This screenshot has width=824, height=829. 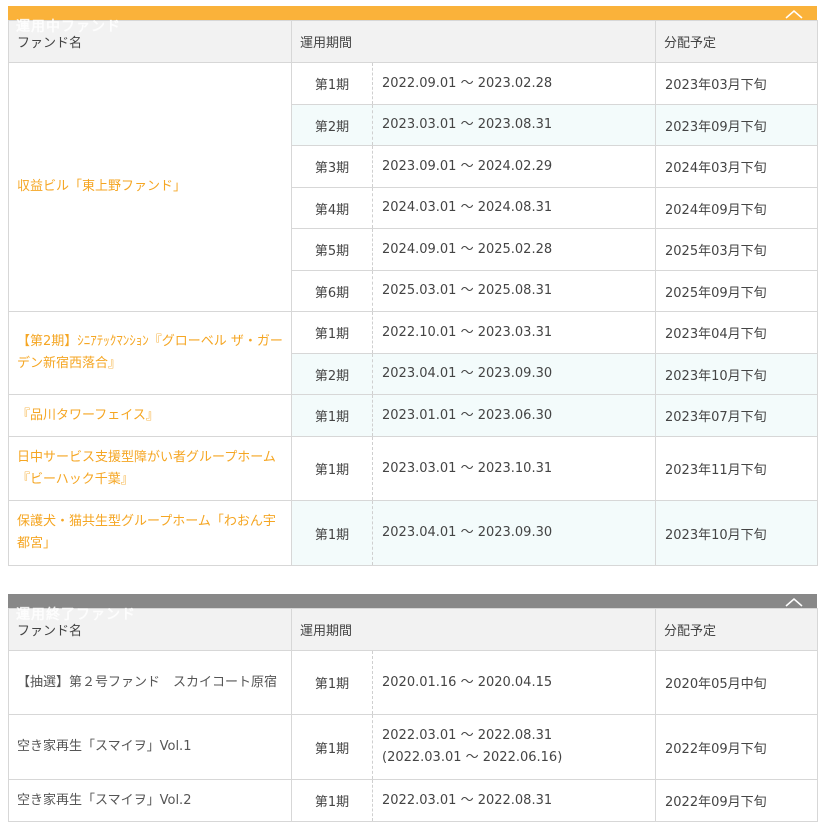 What do you see at coordinates (150, 353) in the screenshot?
I see `fund-name-link: 【第2期】ｼﾆｱﾃｯｸﾏﾝｼｮﾝ『グローベル ザ・ガーデン新宿西落合』` at bounding box center [150, 353].